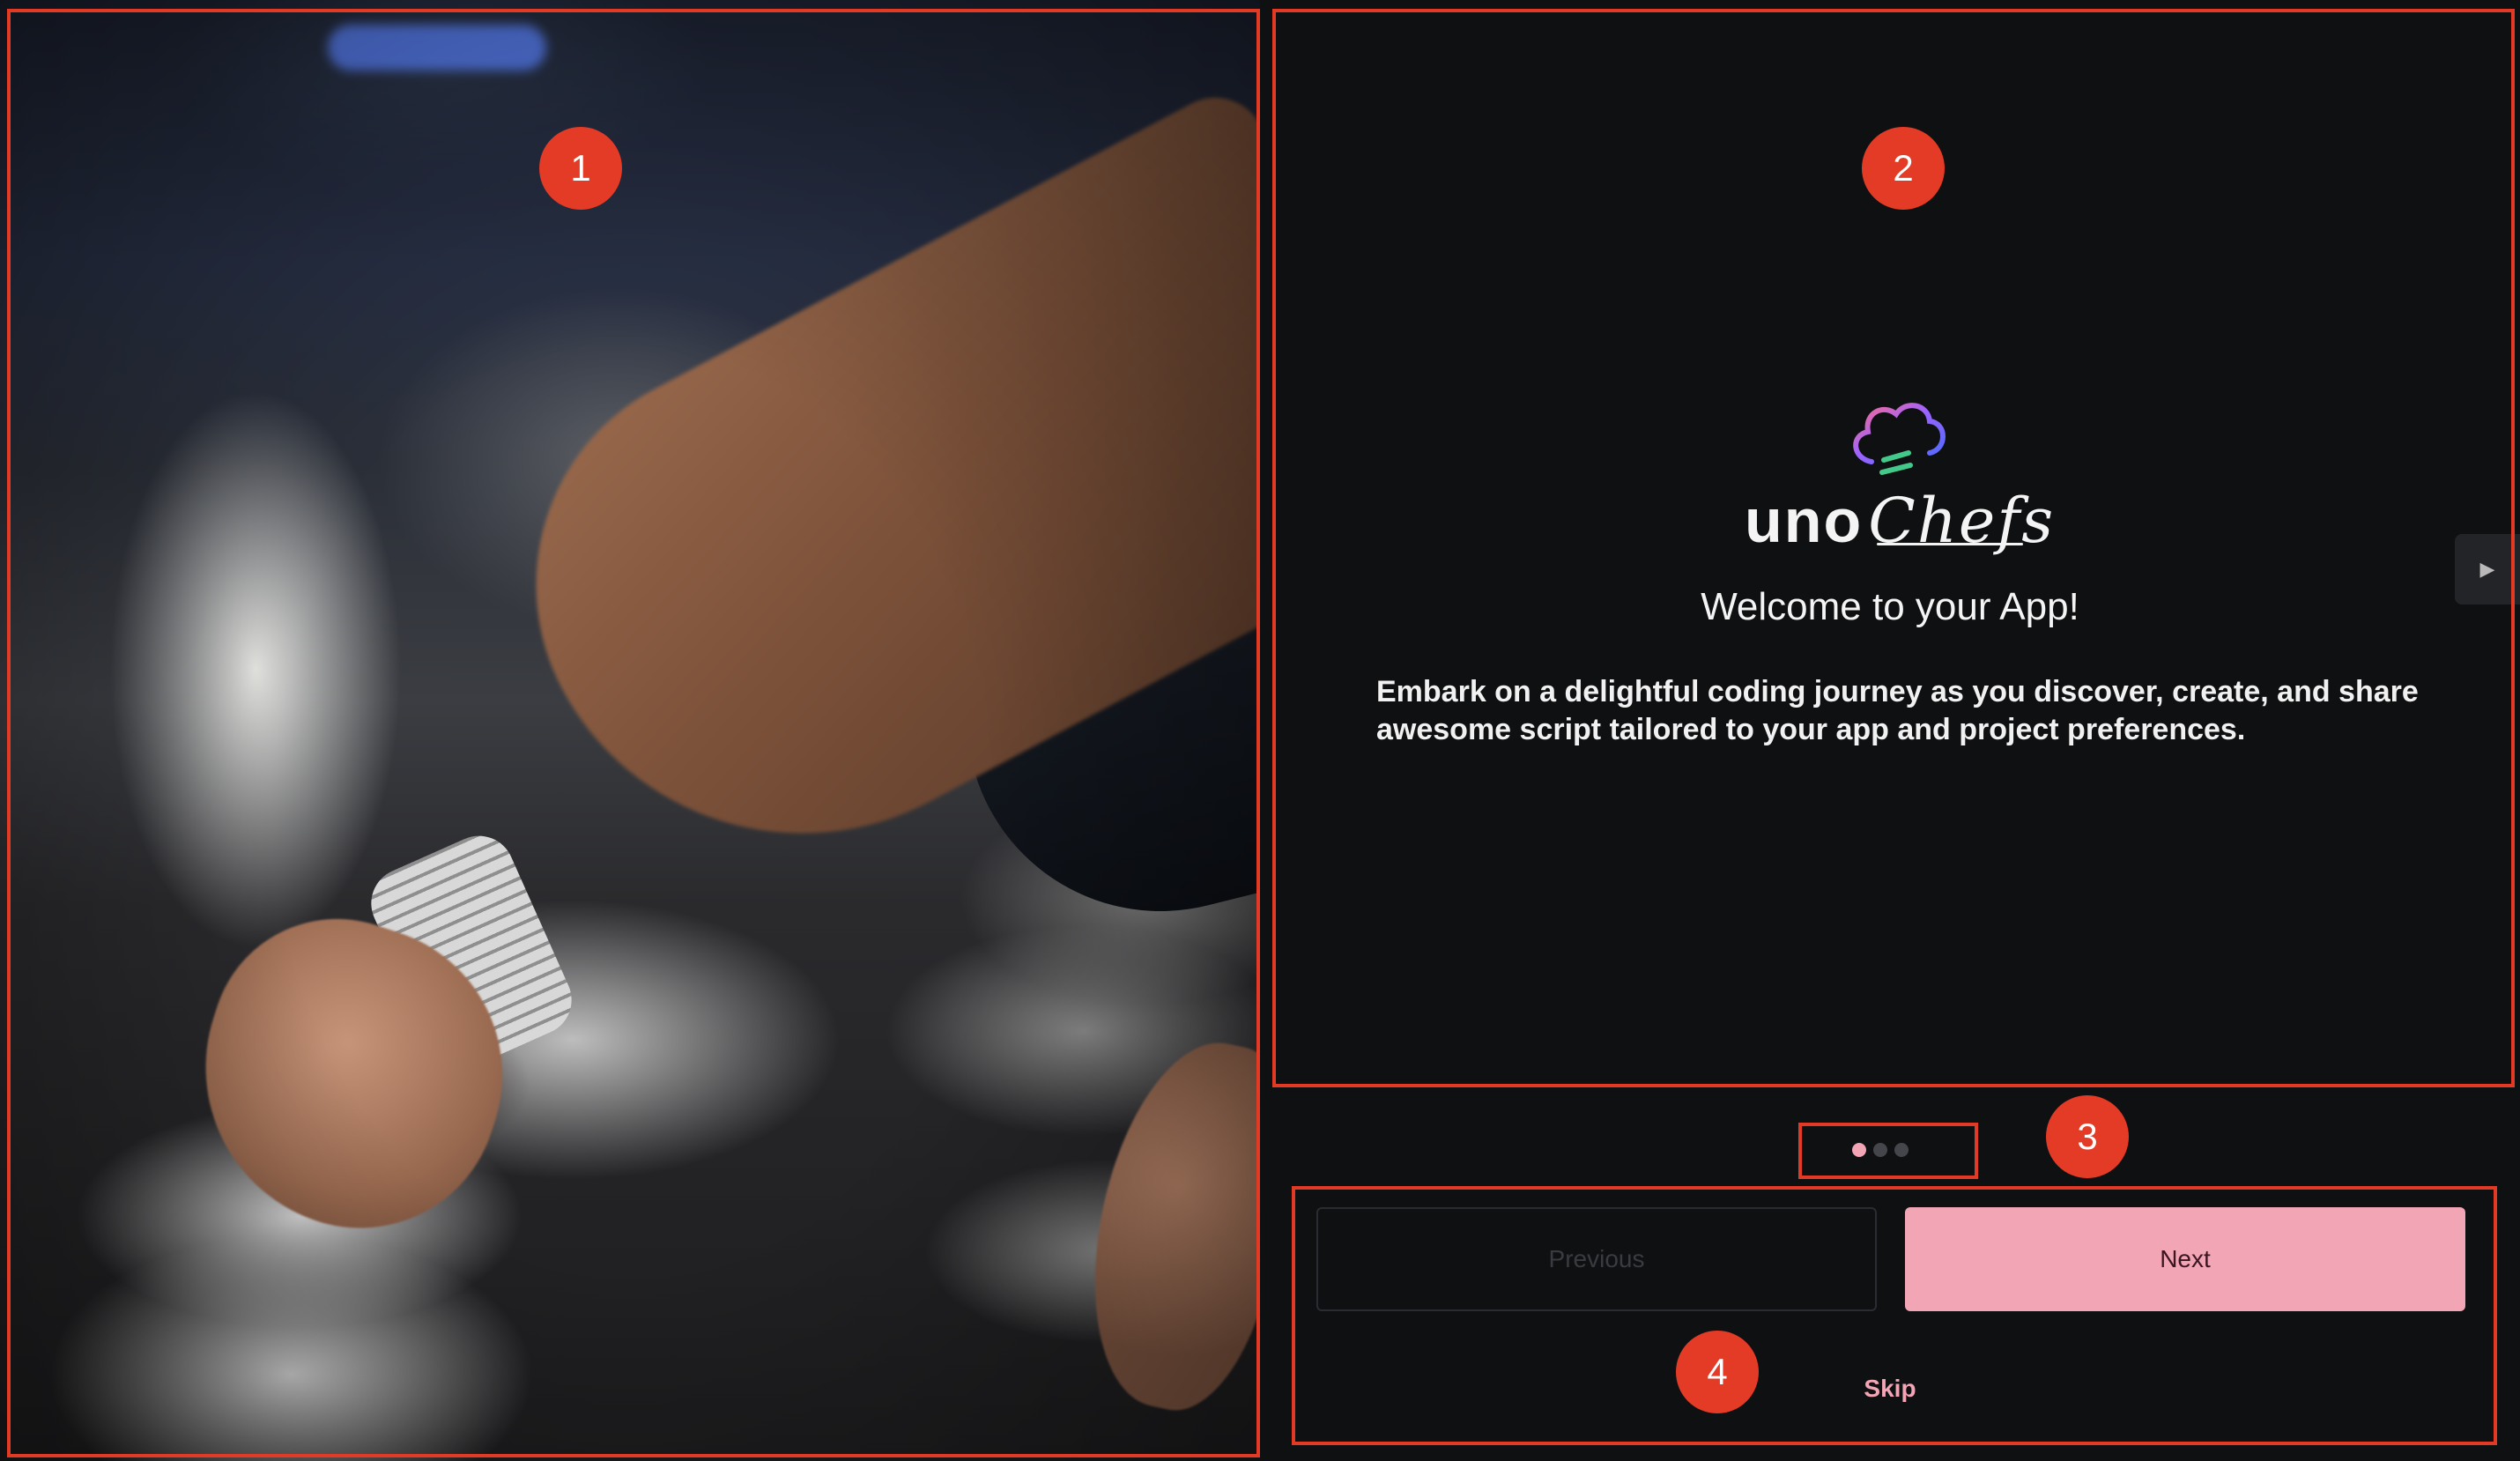  Describe the element at coordinates (1596, 1259) in the screenshot. I see `previous-button: Previous` at that location.